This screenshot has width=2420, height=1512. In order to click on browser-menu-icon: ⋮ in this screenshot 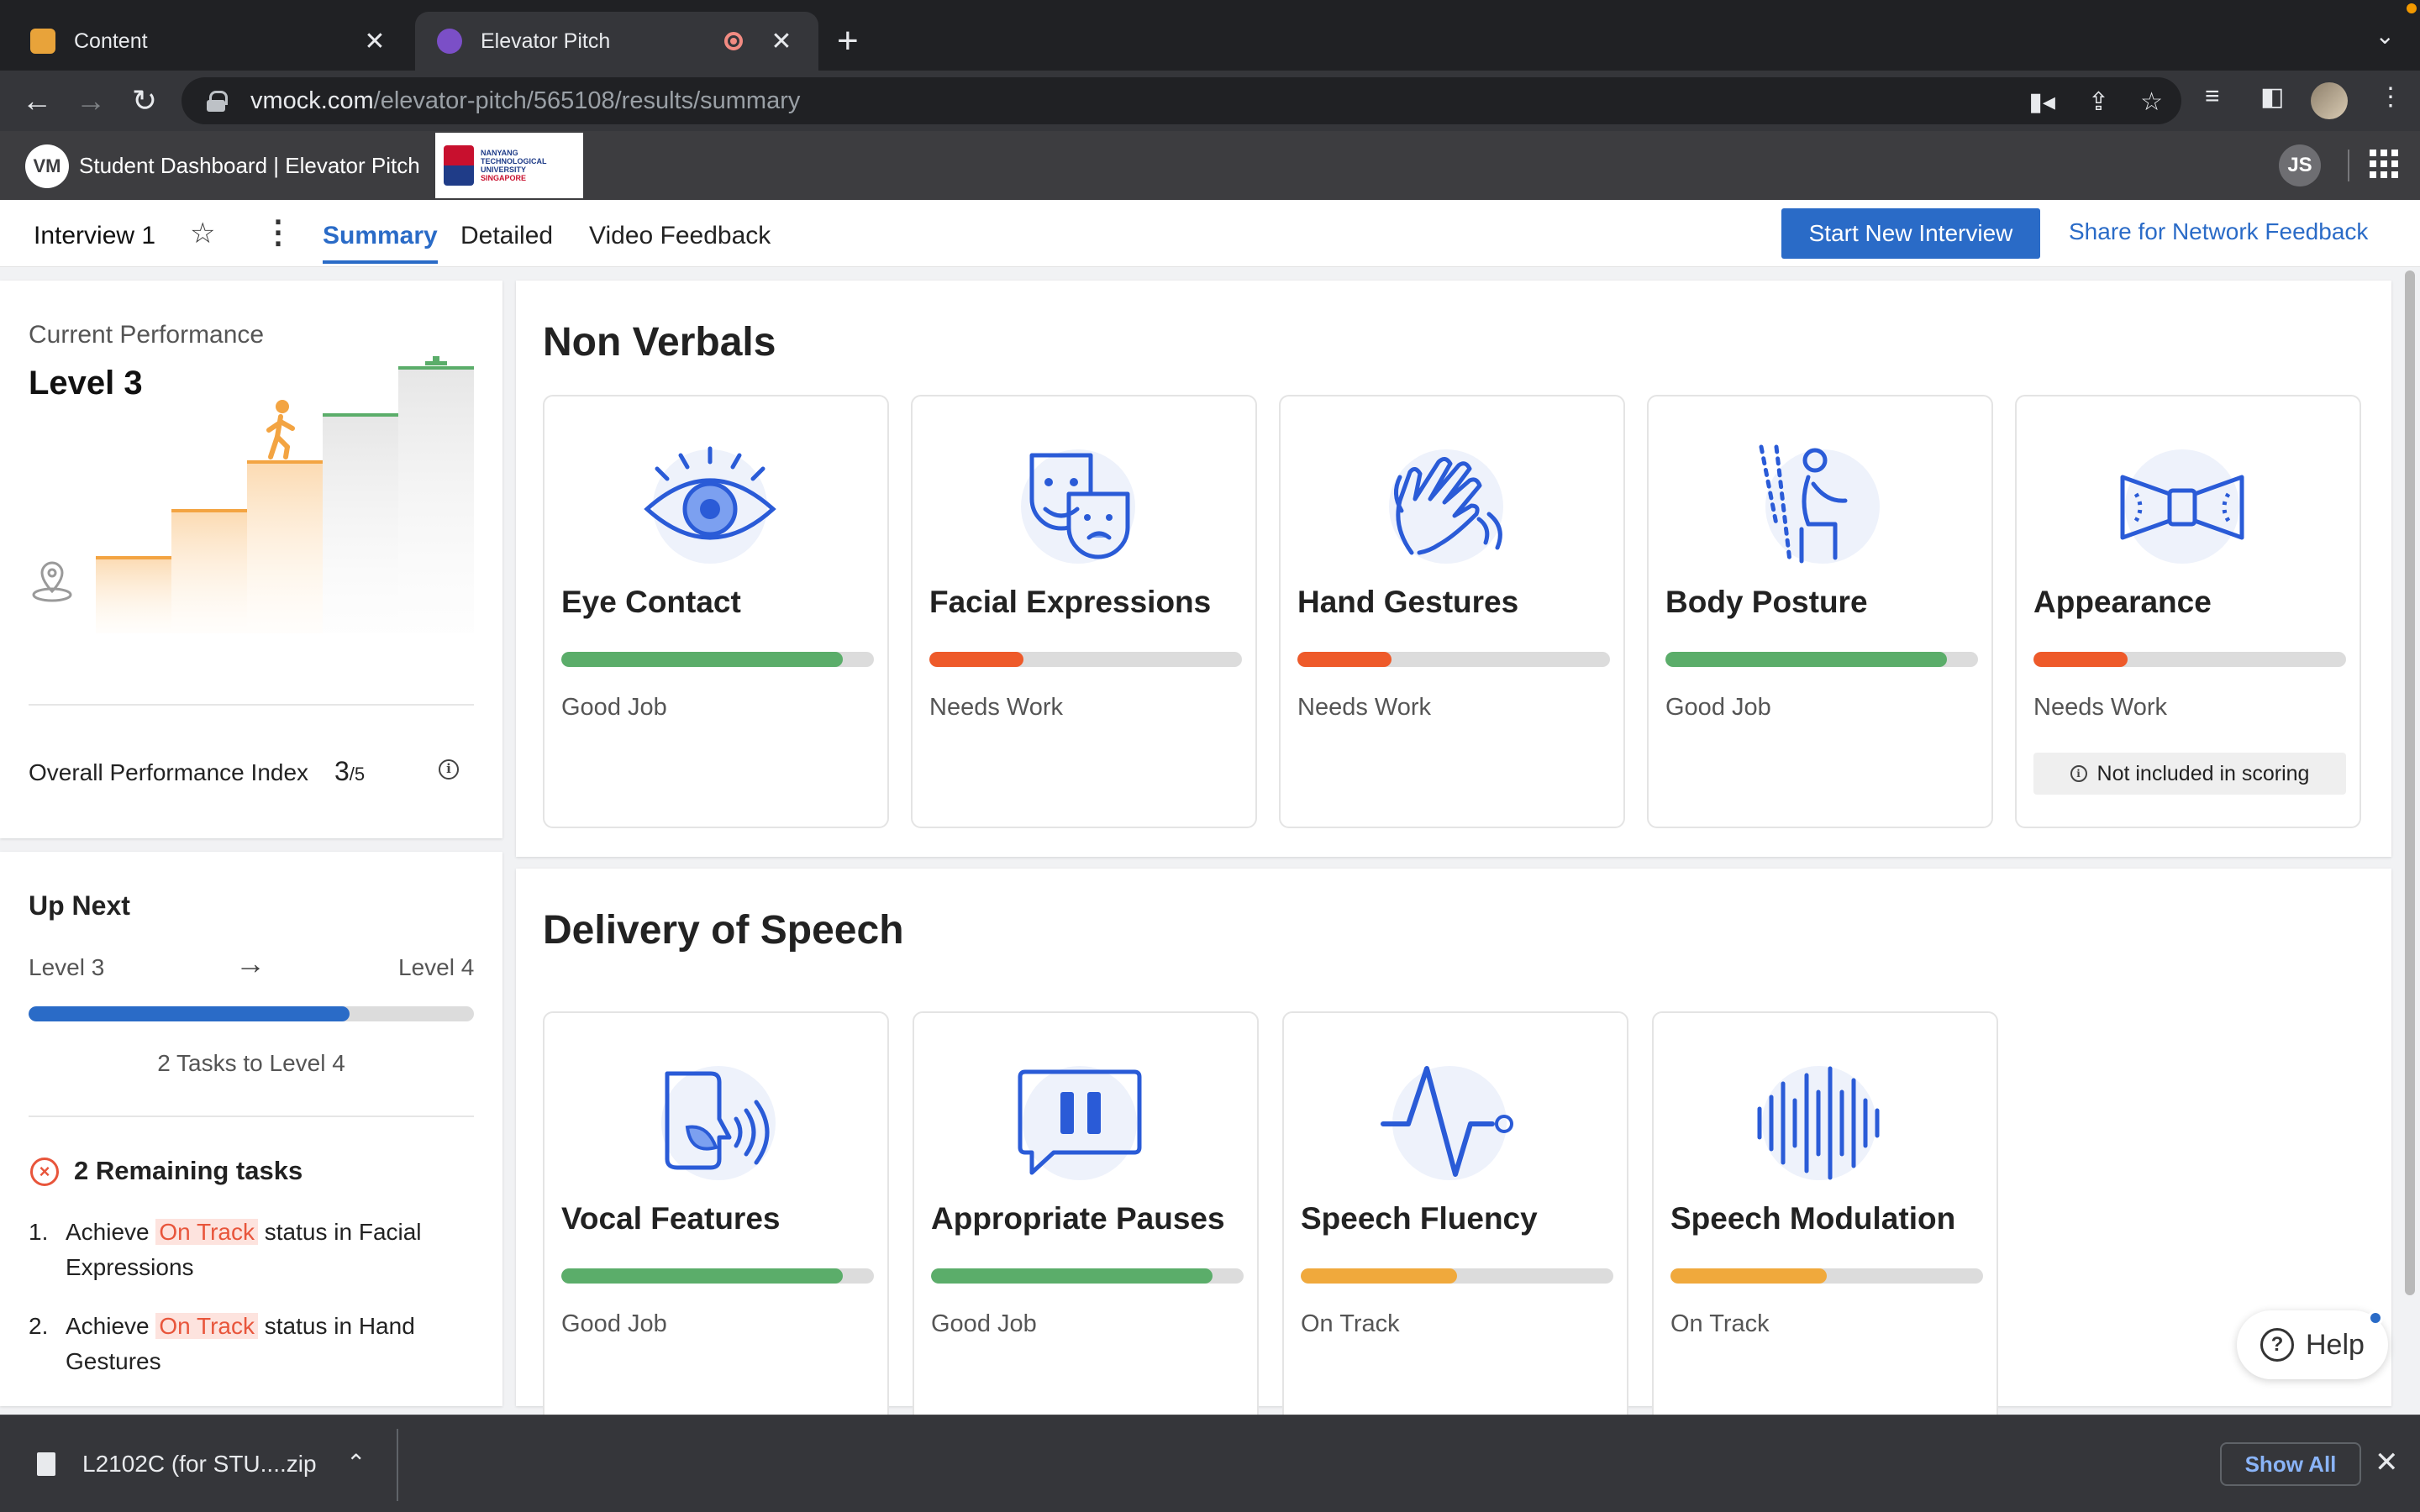, I will do `click(2390, 97)`.